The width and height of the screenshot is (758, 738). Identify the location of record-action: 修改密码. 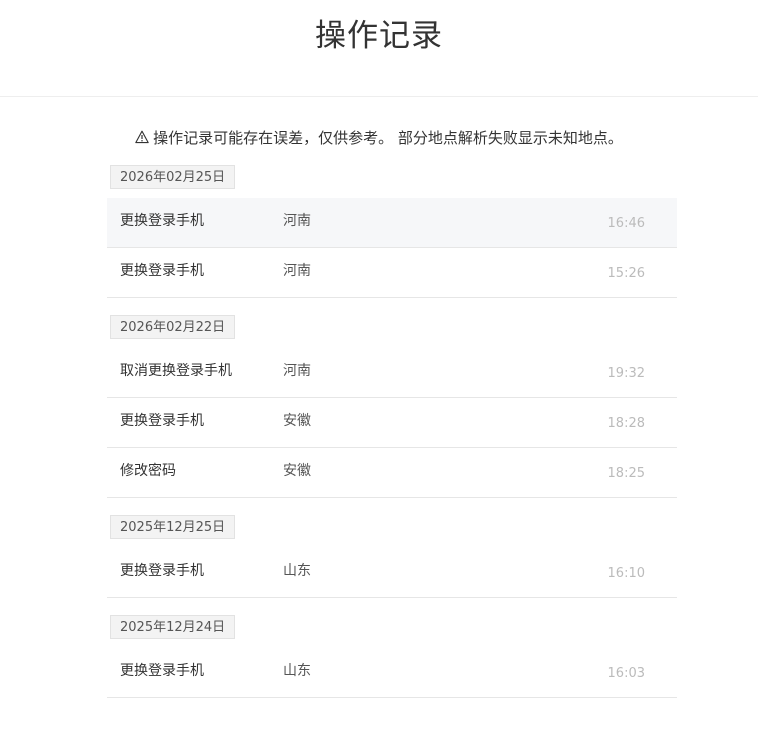
(148, 471).